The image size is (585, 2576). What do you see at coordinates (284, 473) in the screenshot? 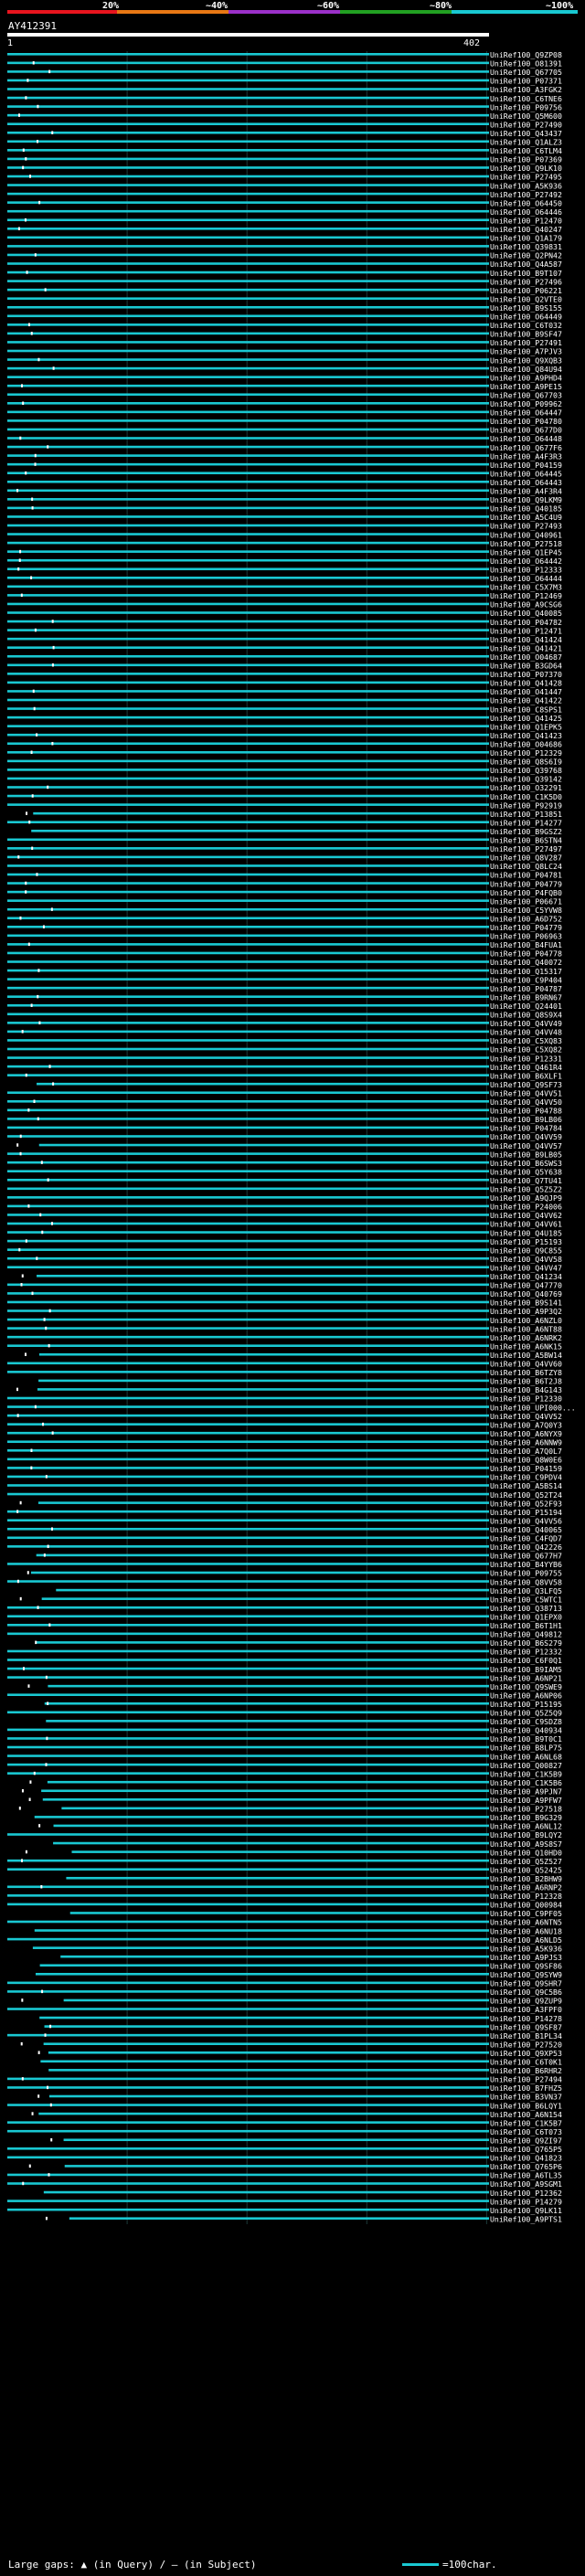
I see `hit-row: UniRef100_O64445` at bounding box center [284, 473].